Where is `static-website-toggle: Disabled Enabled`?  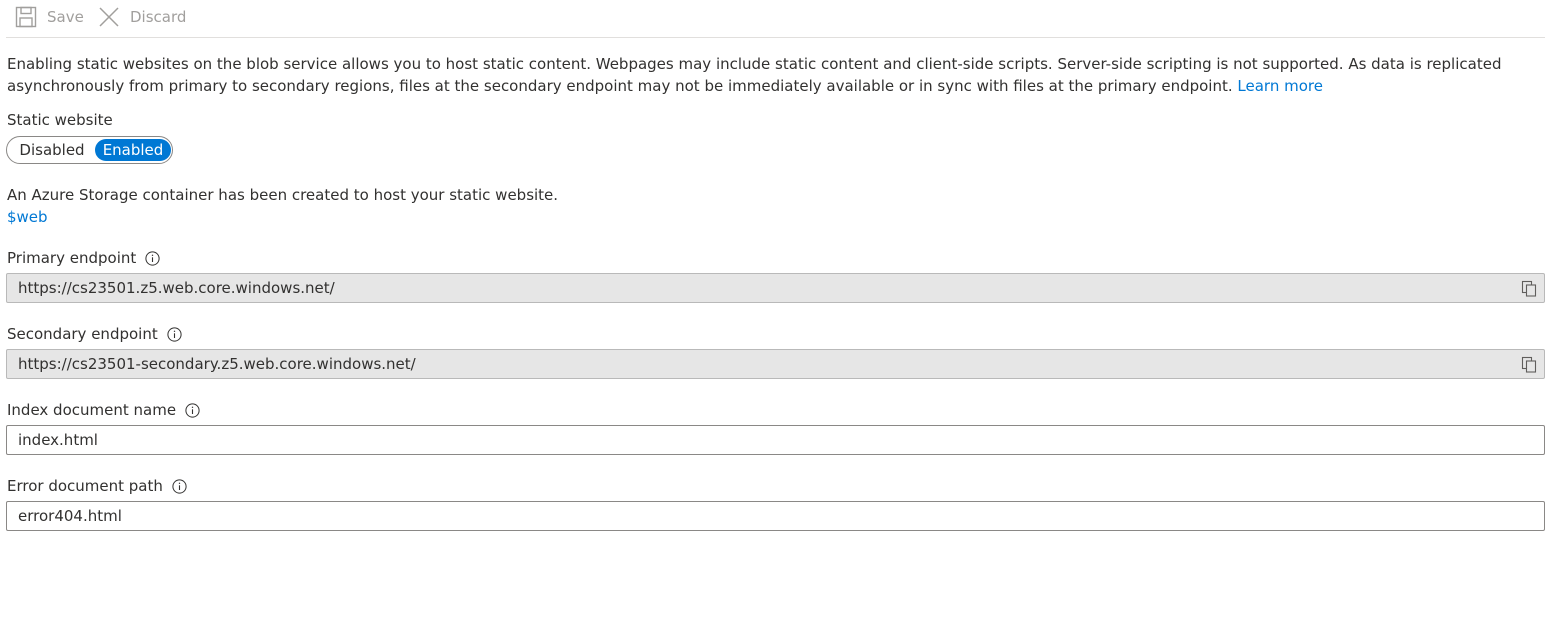 static-website-toggle: Disabled Enabled is located at coordinates (89, 150).